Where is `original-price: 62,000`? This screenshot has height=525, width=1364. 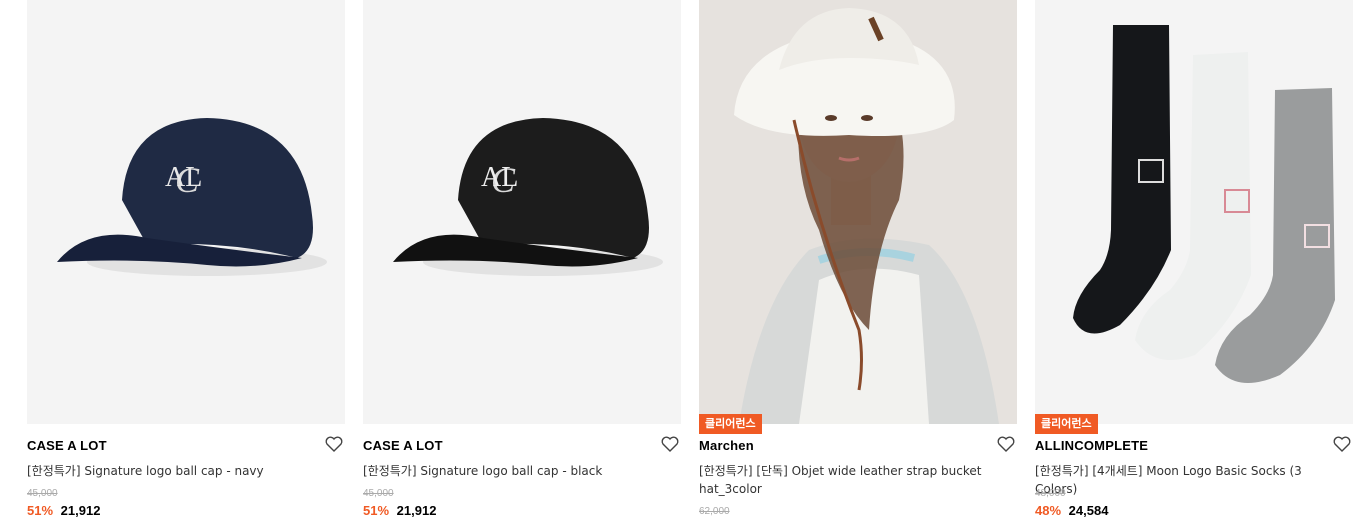
original-price: 62,000 is located at coordinates (714, 511).